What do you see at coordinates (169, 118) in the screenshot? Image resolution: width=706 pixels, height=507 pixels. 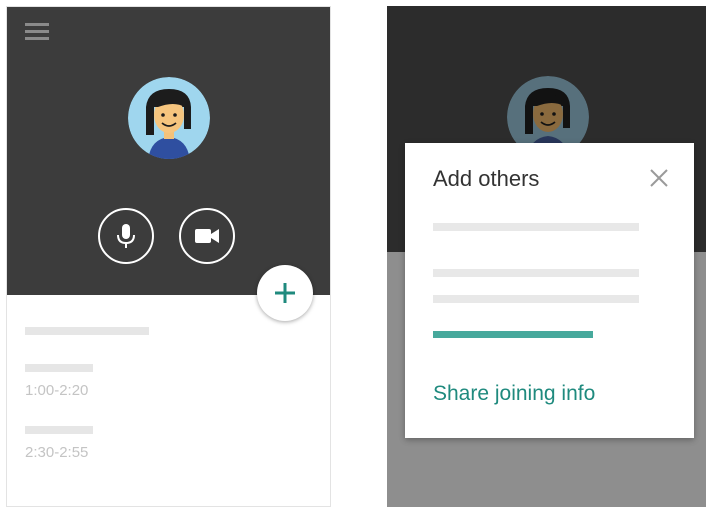 I see `avatar` at bounding box center [169, 118].